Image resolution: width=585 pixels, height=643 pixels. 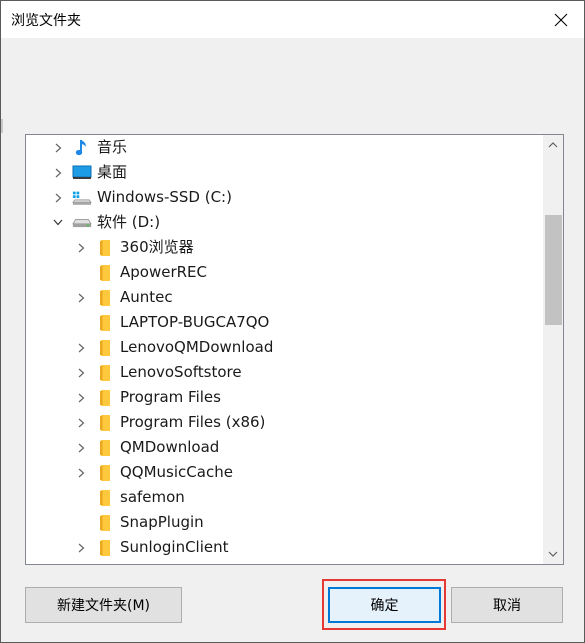 What do you see at coordinates (283, 147) in the screenshot?
I see `tree-item: 音乐` at bounding box center [283, 147].